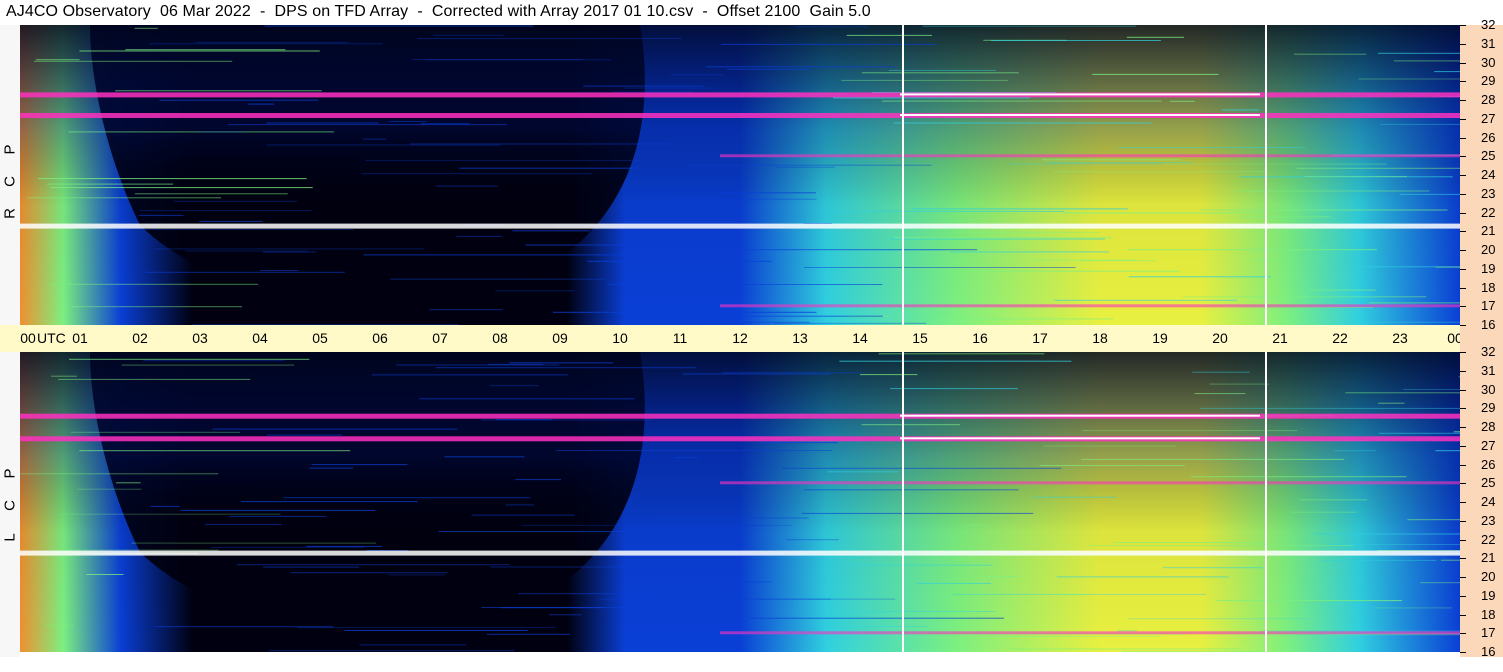  What do you see at coordinates (1488, 576) in the screenshot?
I see `freq-tick-label: 20` at bounding box center [1488, 576].